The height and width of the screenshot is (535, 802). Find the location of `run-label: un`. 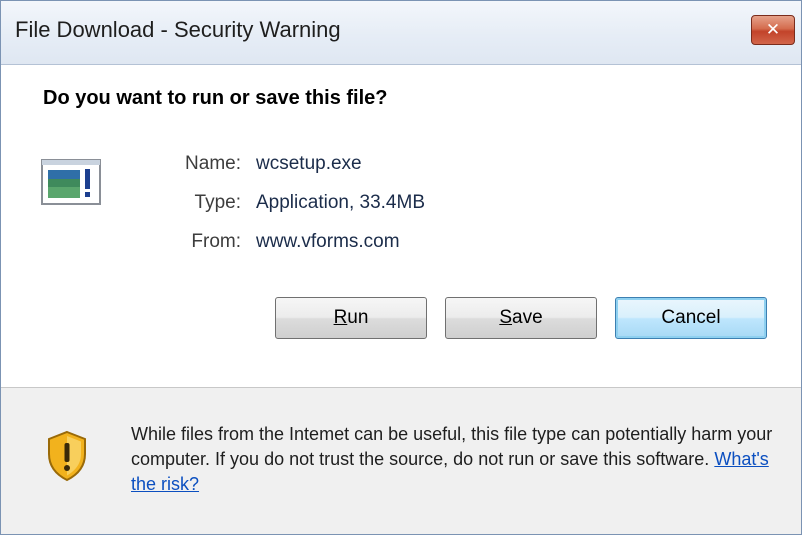

run-label: un is located at coordinates (358, 317).